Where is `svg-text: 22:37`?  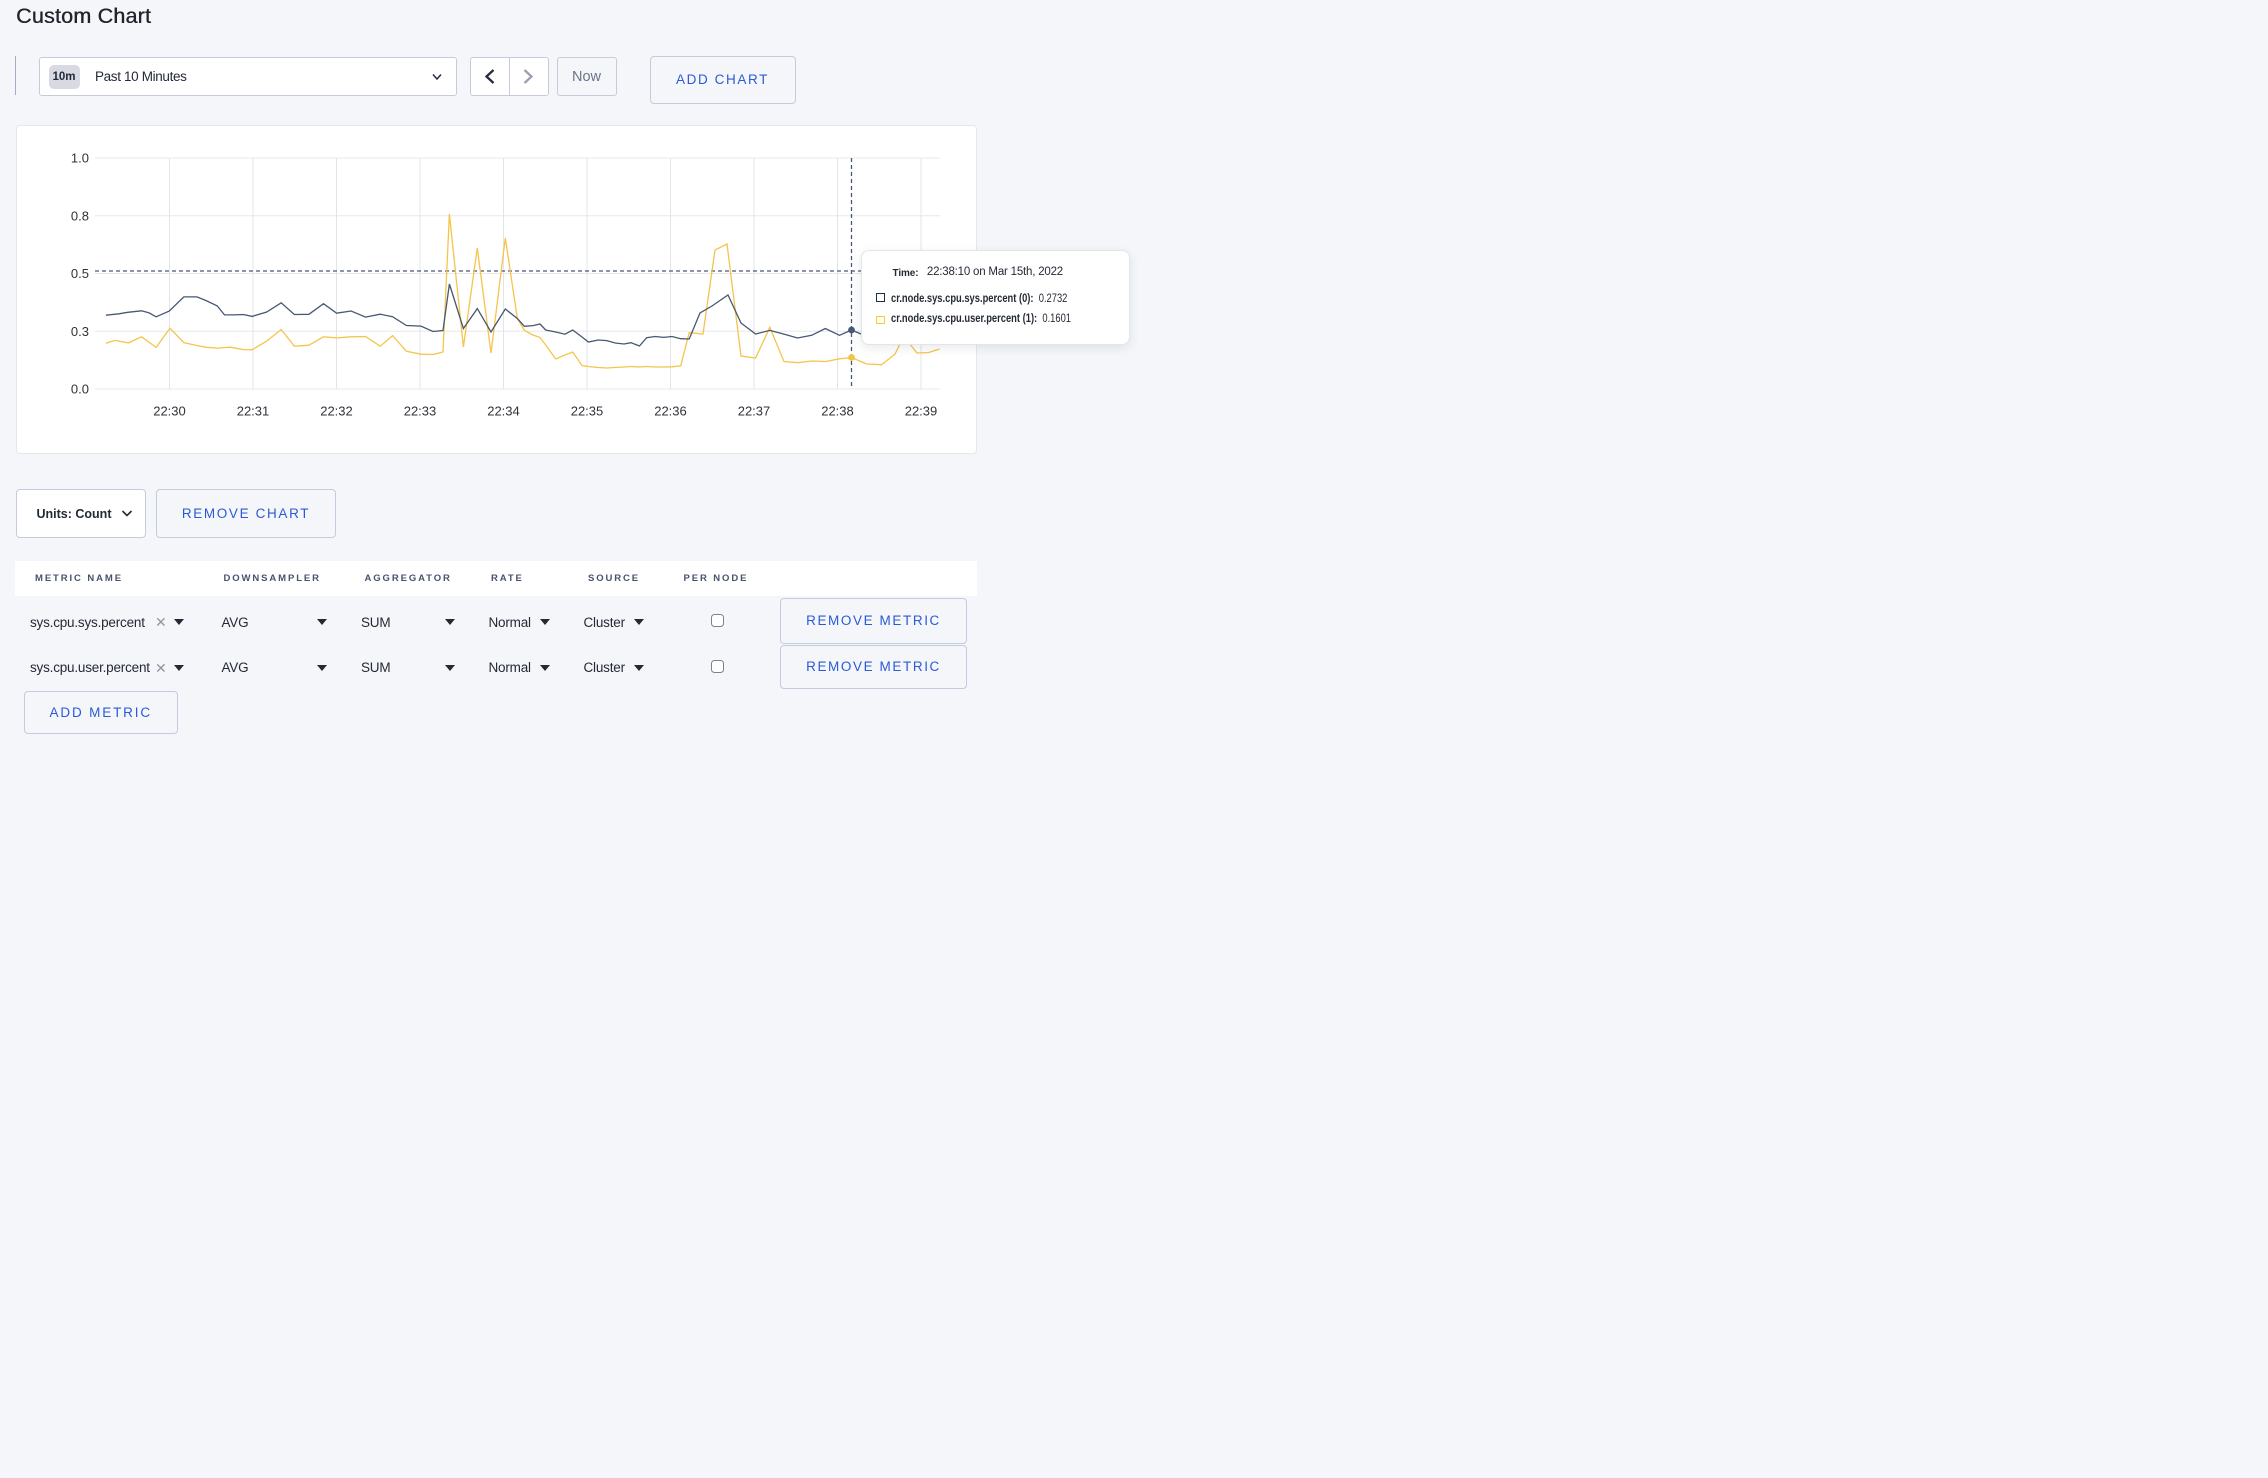 svg-text: 22:37 is located at coordinates (754, 410).